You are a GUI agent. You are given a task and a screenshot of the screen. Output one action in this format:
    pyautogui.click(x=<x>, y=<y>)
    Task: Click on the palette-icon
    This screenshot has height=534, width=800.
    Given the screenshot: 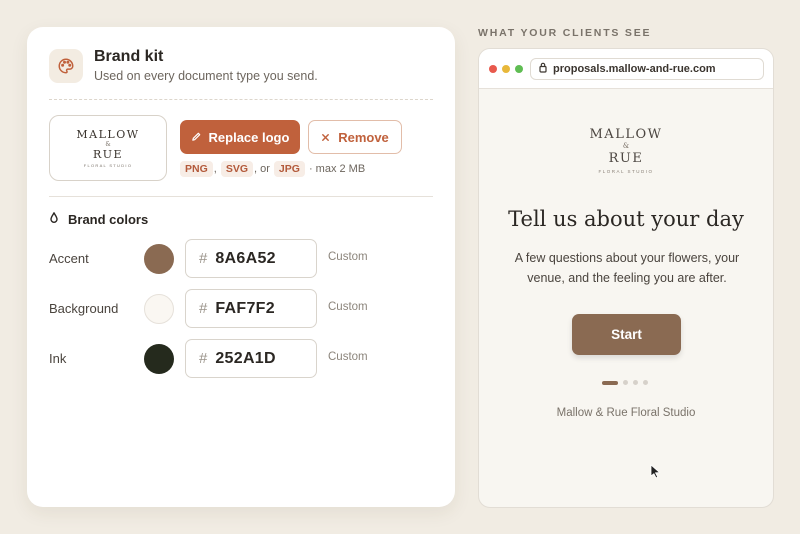 What is the action you would take?
    pyautogui.click(x=66, y=66)
    